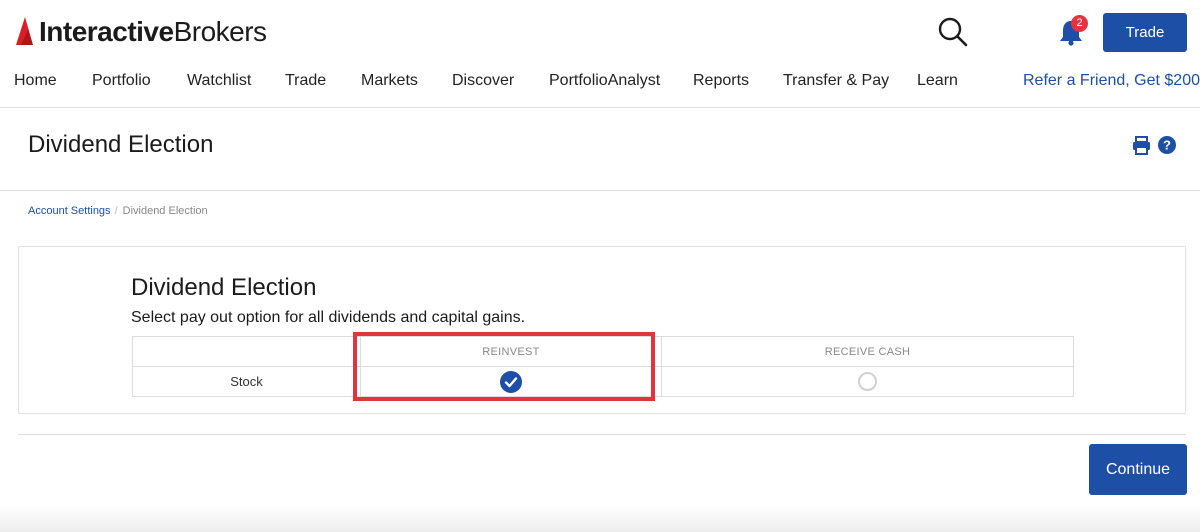 This screenshot has height=532, width=1200. Describe the element at coordinates (24, 31) in the screenshot. I see `logo-flame-icon` at that location.